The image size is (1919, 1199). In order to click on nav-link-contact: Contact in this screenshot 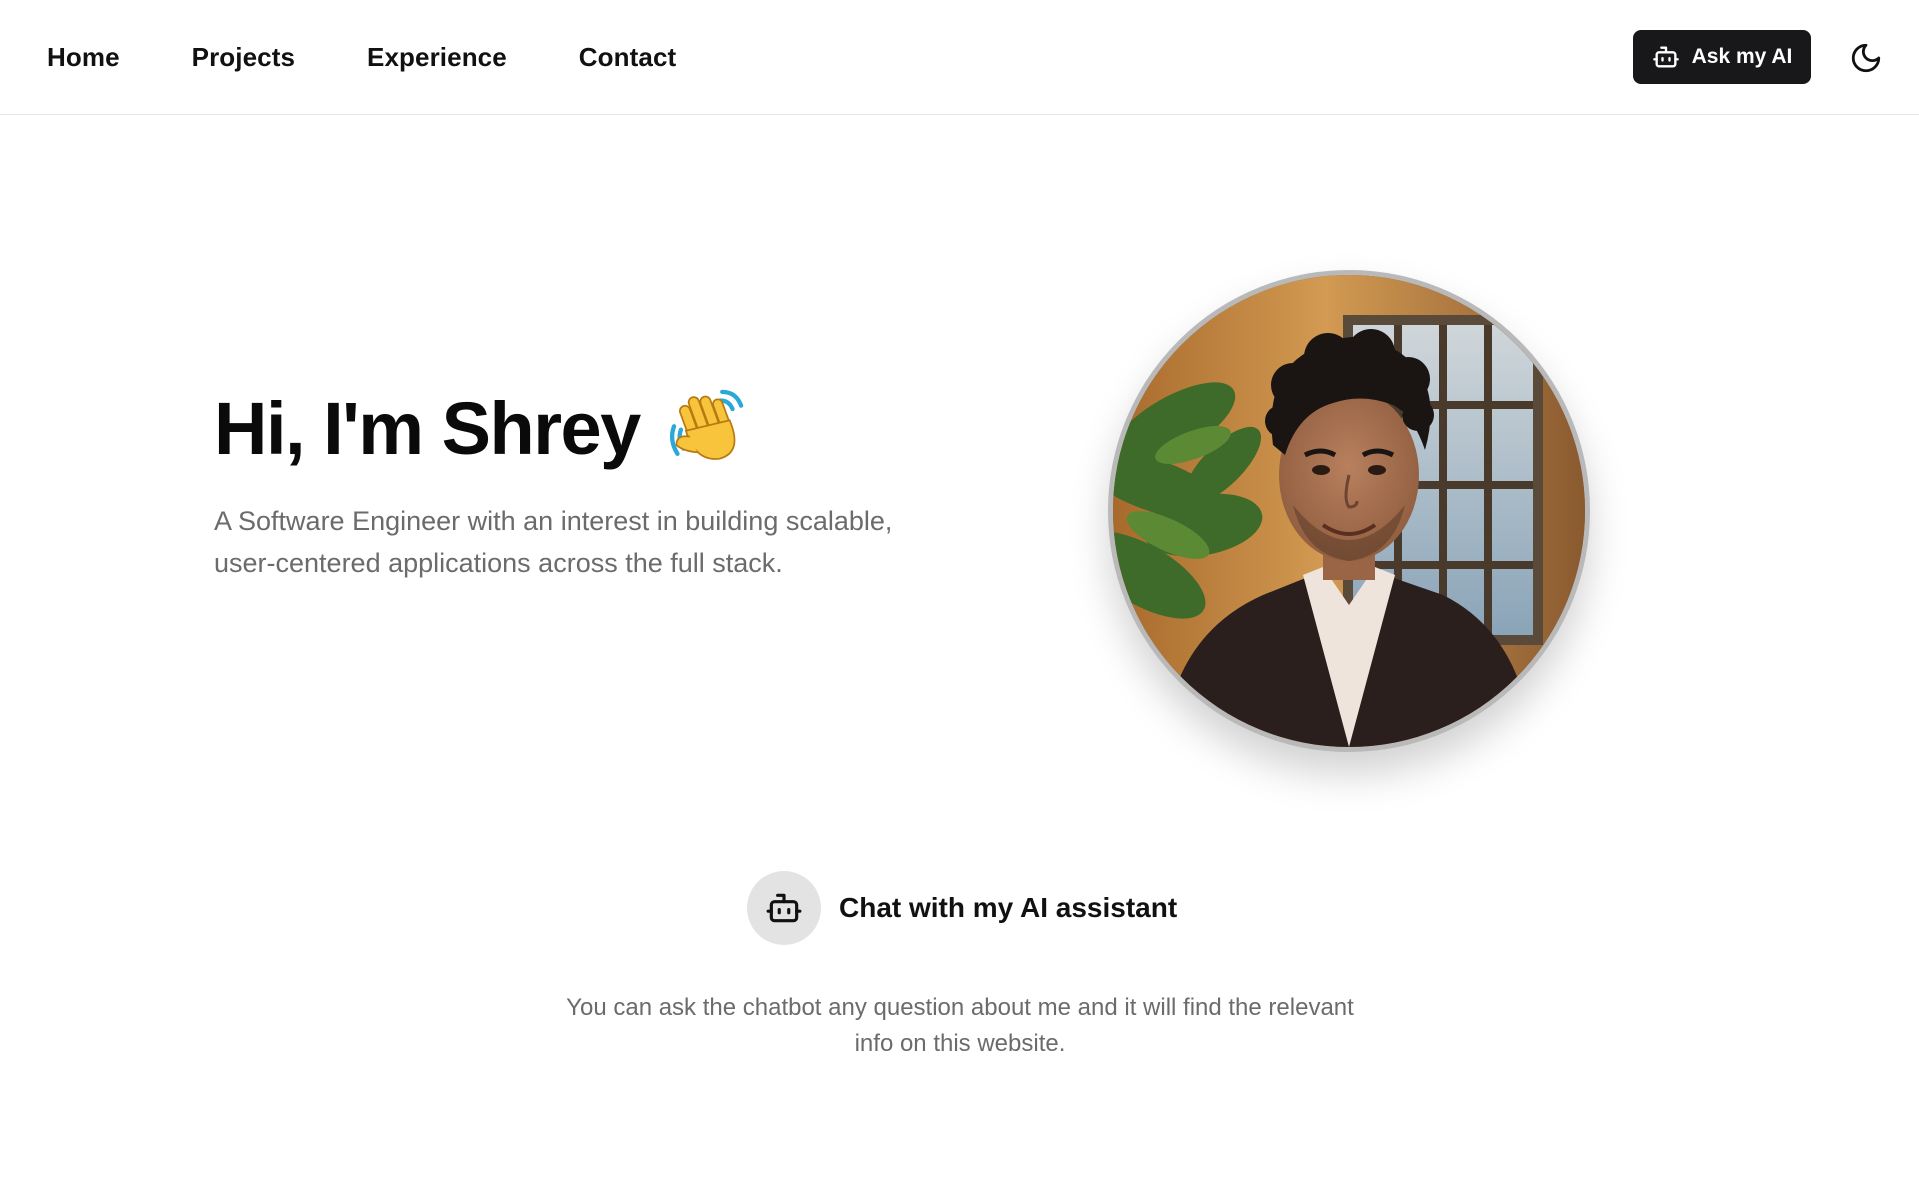, I will do `click(627, 57)`.